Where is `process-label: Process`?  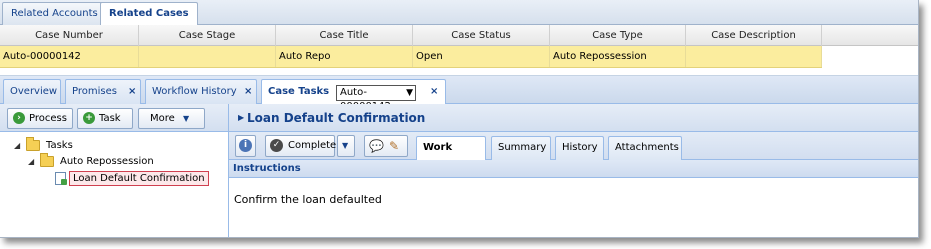
process-label: Process is located at coordinates (48, 118).